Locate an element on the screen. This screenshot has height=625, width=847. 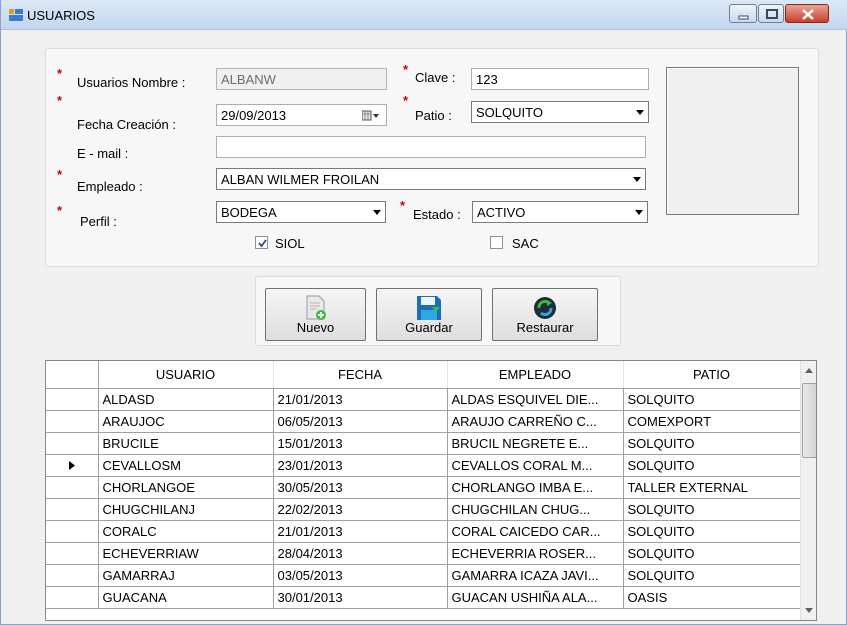
cell-usuario: CORALC is located at coordinates (186, 531).